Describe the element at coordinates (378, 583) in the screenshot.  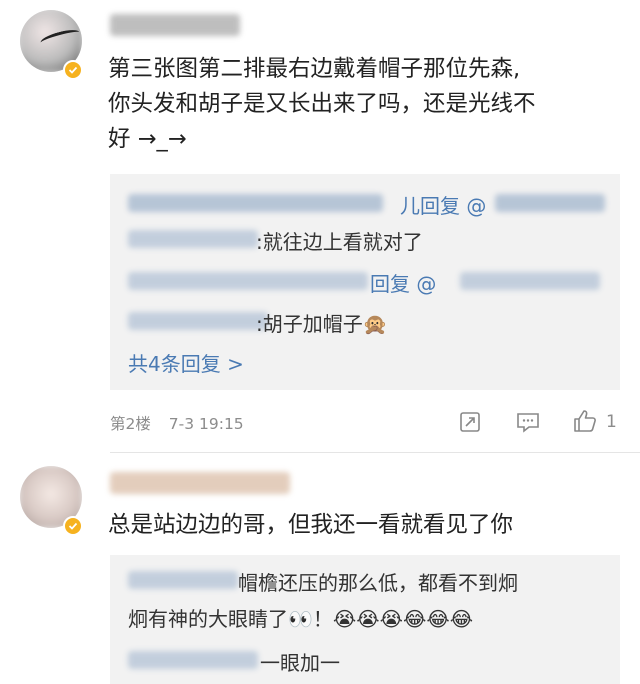
I see `reply-text: 帽檐还压的那么低，都看不到炯` at that location.